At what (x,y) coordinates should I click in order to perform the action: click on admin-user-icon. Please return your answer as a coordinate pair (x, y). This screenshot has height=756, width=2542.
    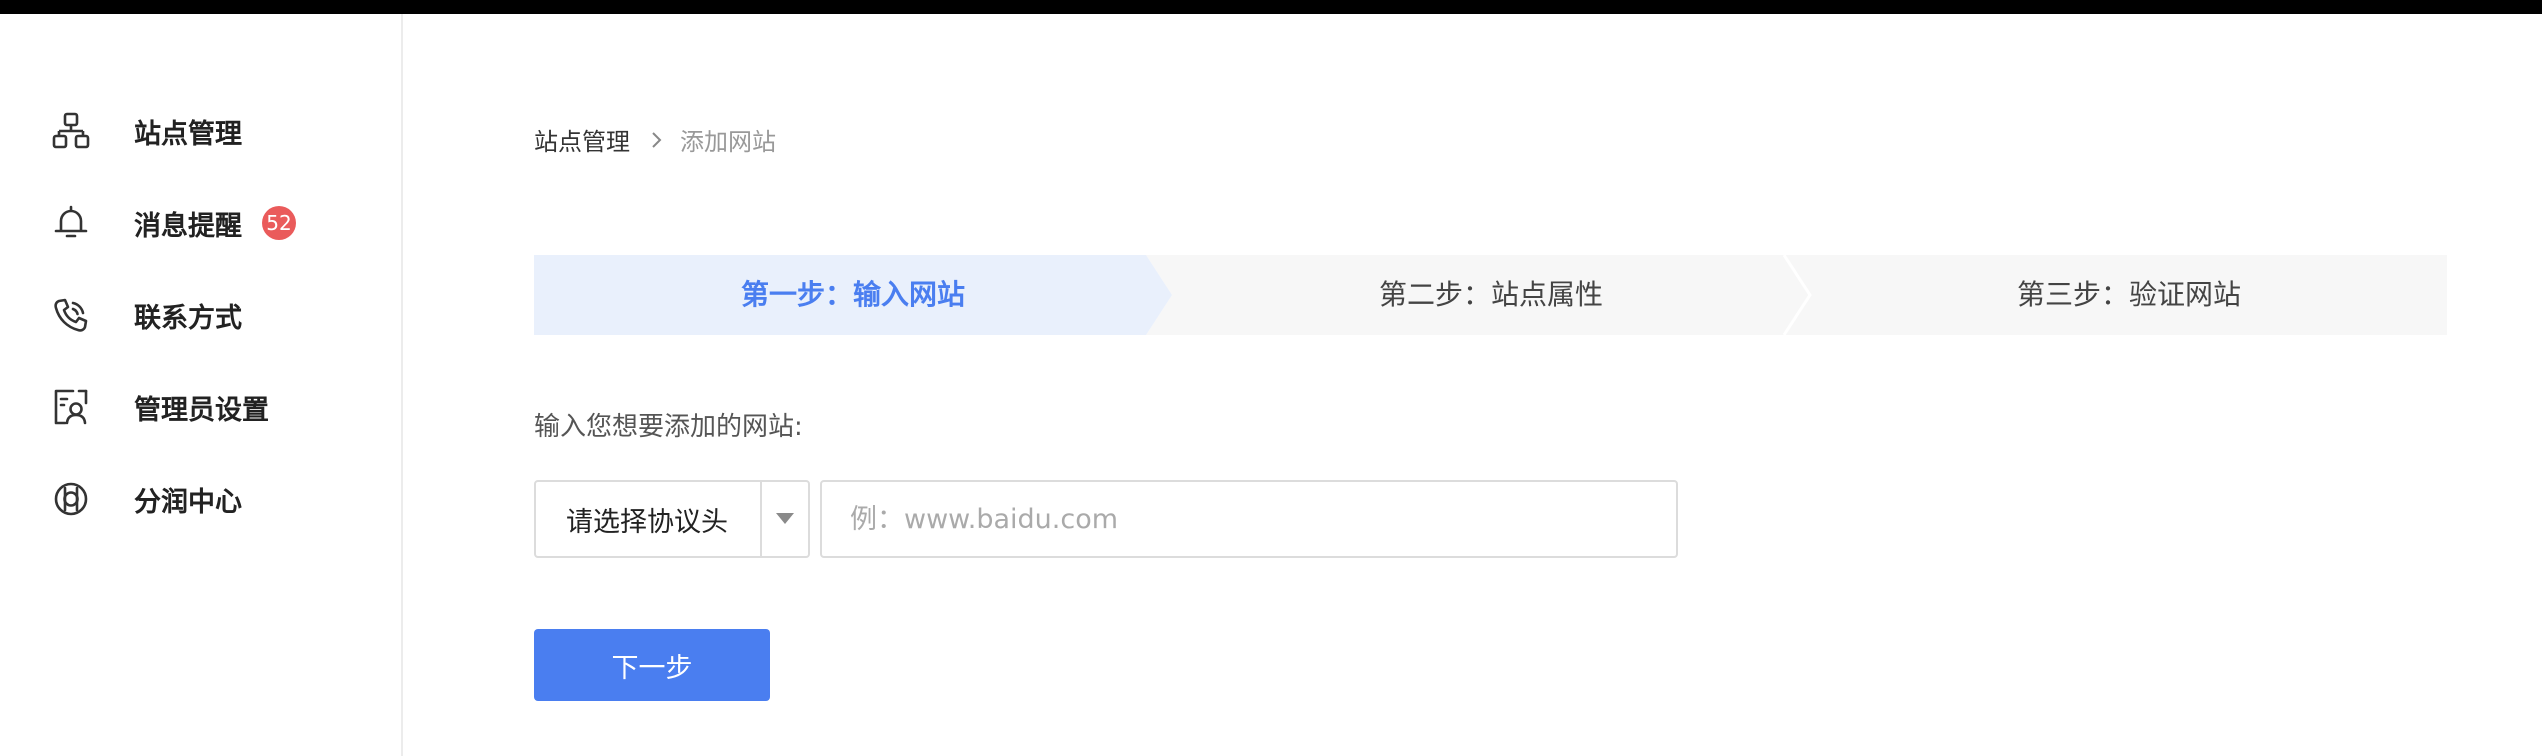
    Looking at the image, I should click on (71, 407).